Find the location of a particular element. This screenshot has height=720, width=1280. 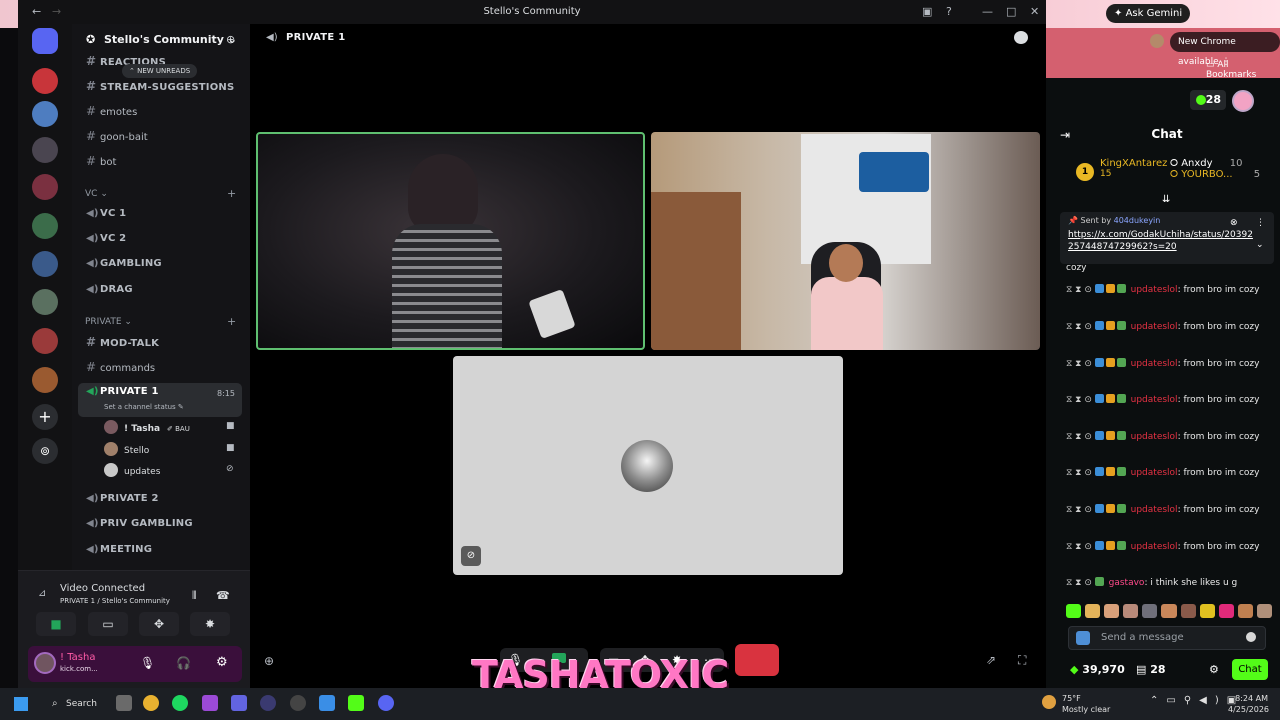

server-name: Stello's Community ⌄ is located at coordinates (170, 39).